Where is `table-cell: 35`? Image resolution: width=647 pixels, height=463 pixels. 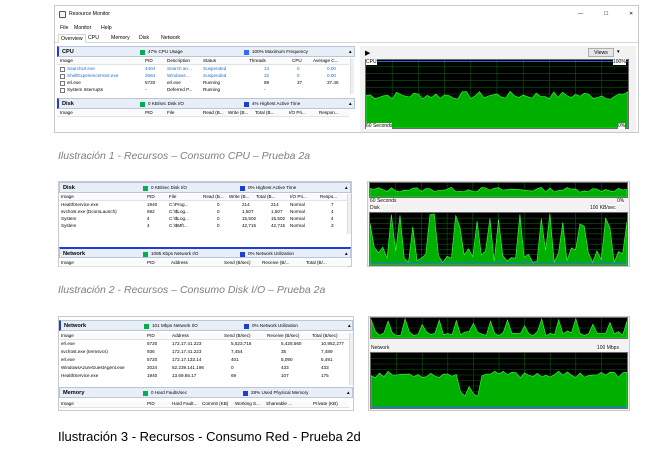 table-cell: 35 is located at coordinates (284, 351).